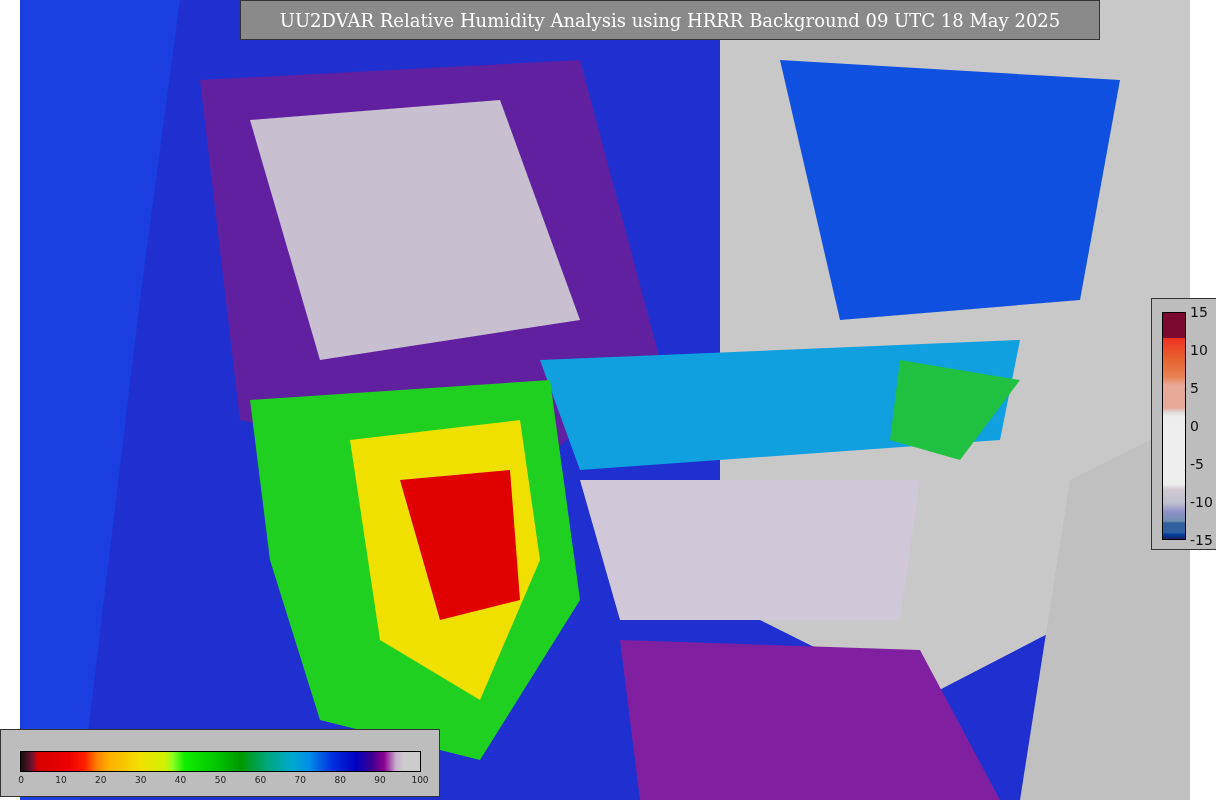 This screenshot has height=800, width=1216. What do you see at coordinates (670, 20) in the screenshot?
I see `map-title: UU2DVAR Relative Humidity Analysis using HRRR Background 09 UTC 18 May 2025` at bounding box center [670, 20].